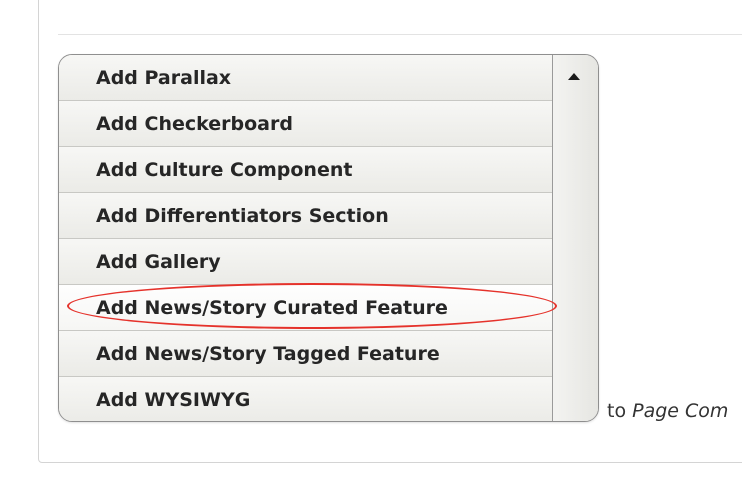 The image size is (742, 500). What do you see at coordinates (574, 76) in the screenshot?
I see `scroll-up-arrow-icon` at bounding box center [574, 76].